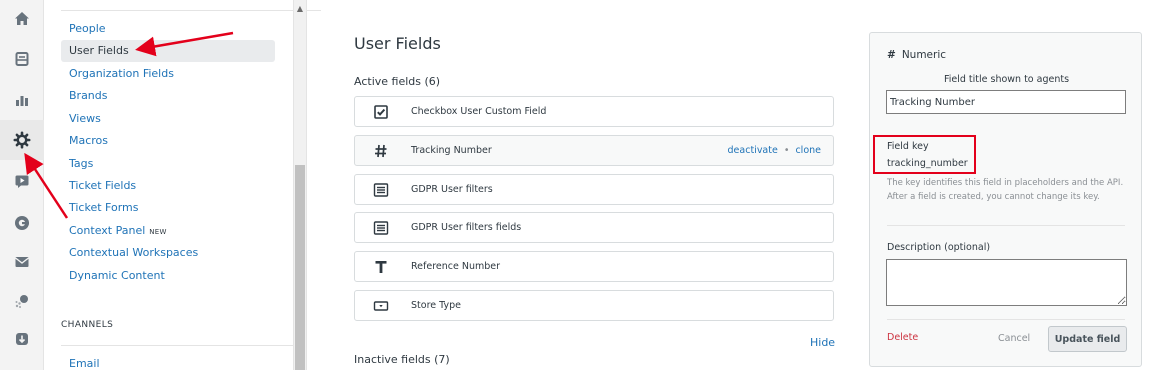  What do you see at coordinates (466, 227) in the screenshot?
I see `field-name: GDPR User filters fields` at bounding box center [466, 227].